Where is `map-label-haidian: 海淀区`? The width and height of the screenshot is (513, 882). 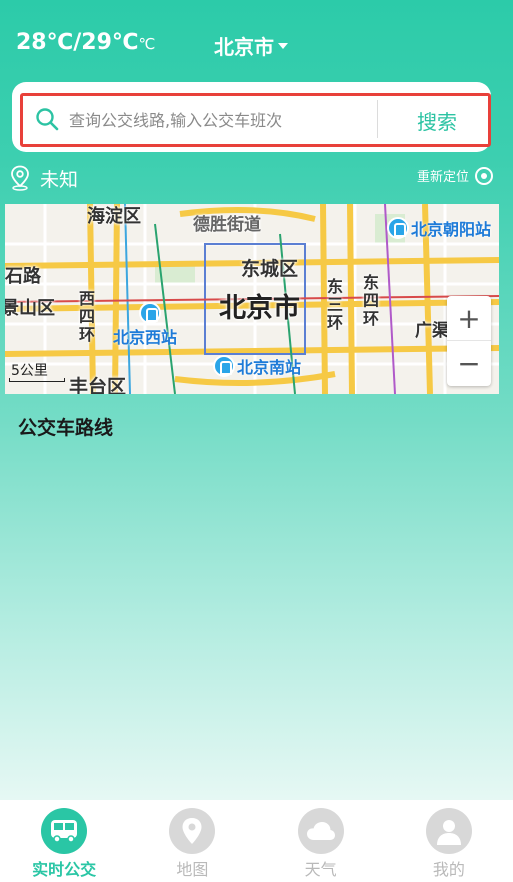 map-label-haidian: 海淀区 is located at coordinates (114, 216).